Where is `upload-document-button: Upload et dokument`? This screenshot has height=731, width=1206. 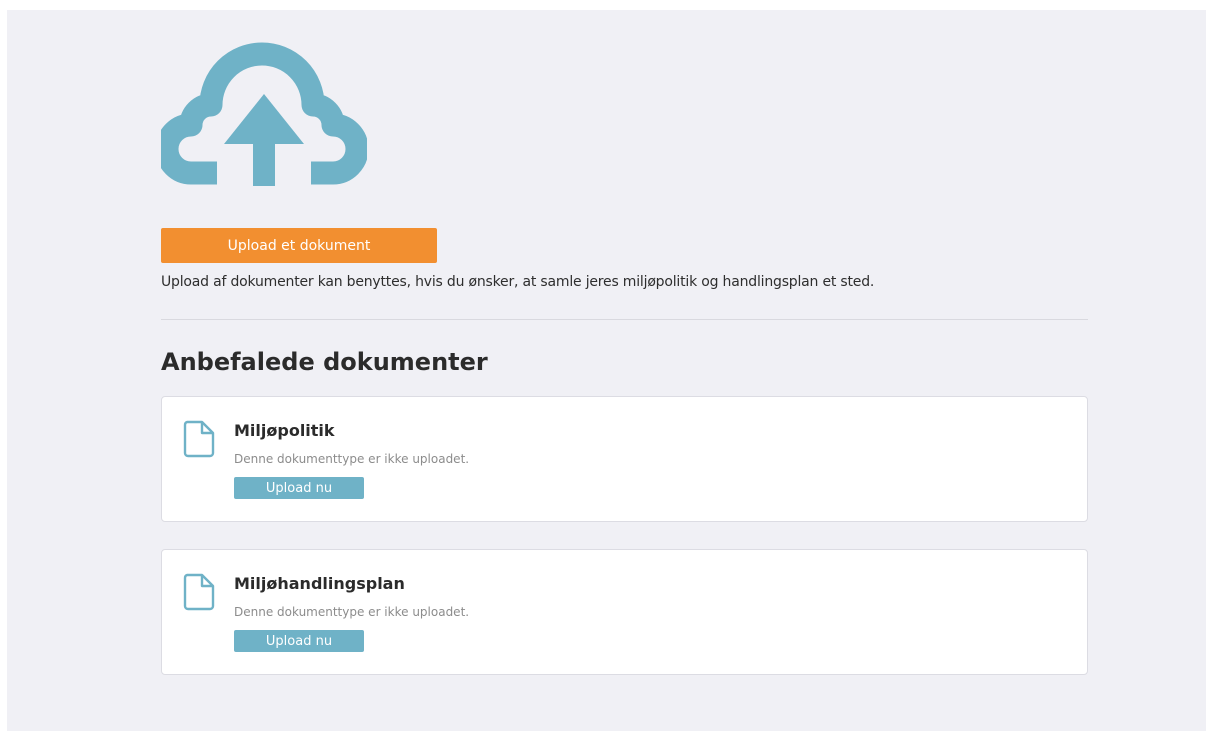 upload-document-button: Upload et dokument is located at coordinates (299, 245).